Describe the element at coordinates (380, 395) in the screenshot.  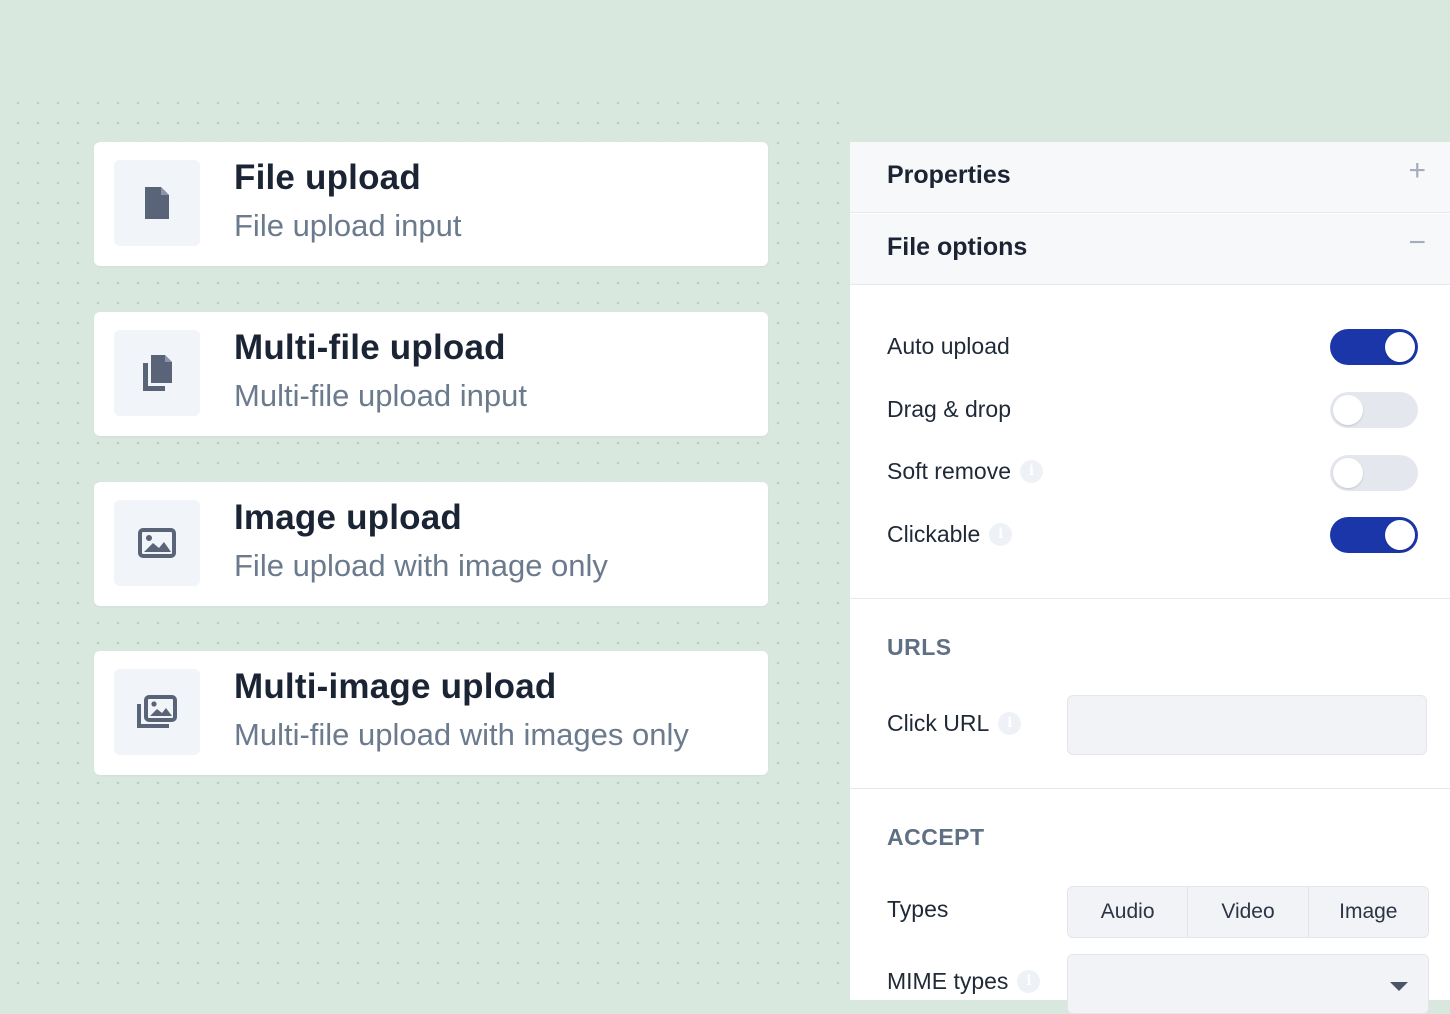
I see `card-subtitle: Multi-file upload input` at that location.